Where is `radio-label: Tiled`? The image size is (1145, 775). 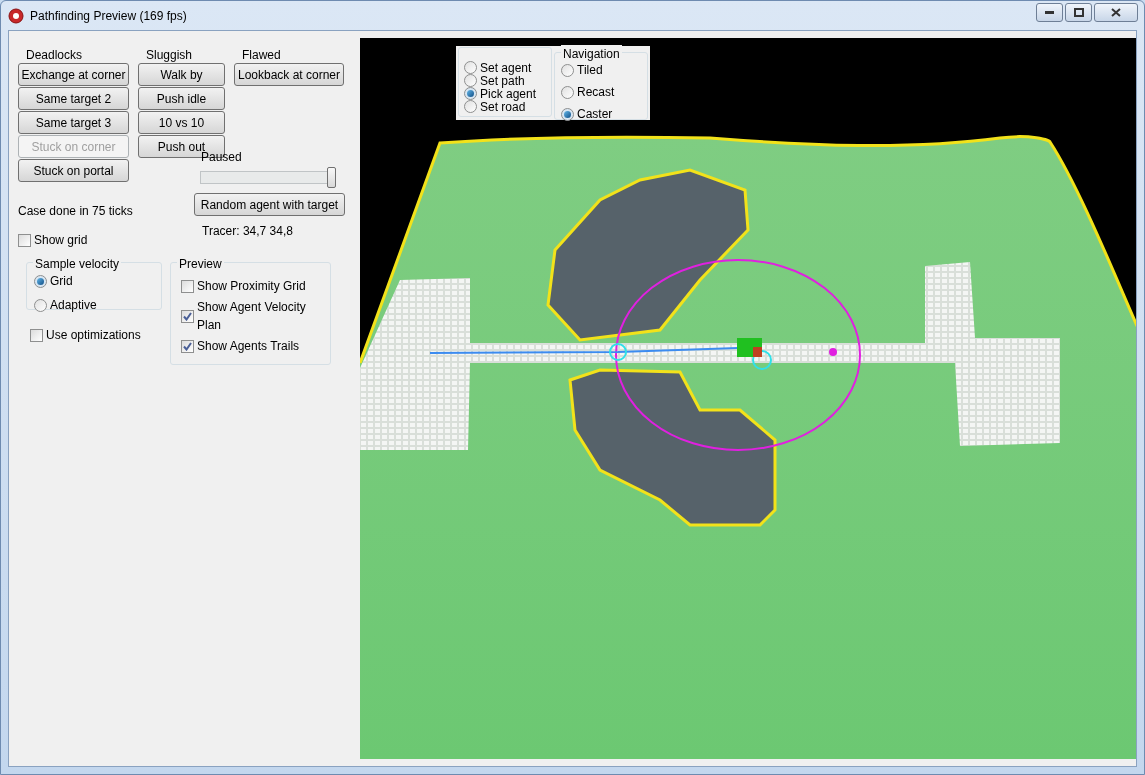 radio-label: Tiled is located at coordinates (590, 70).